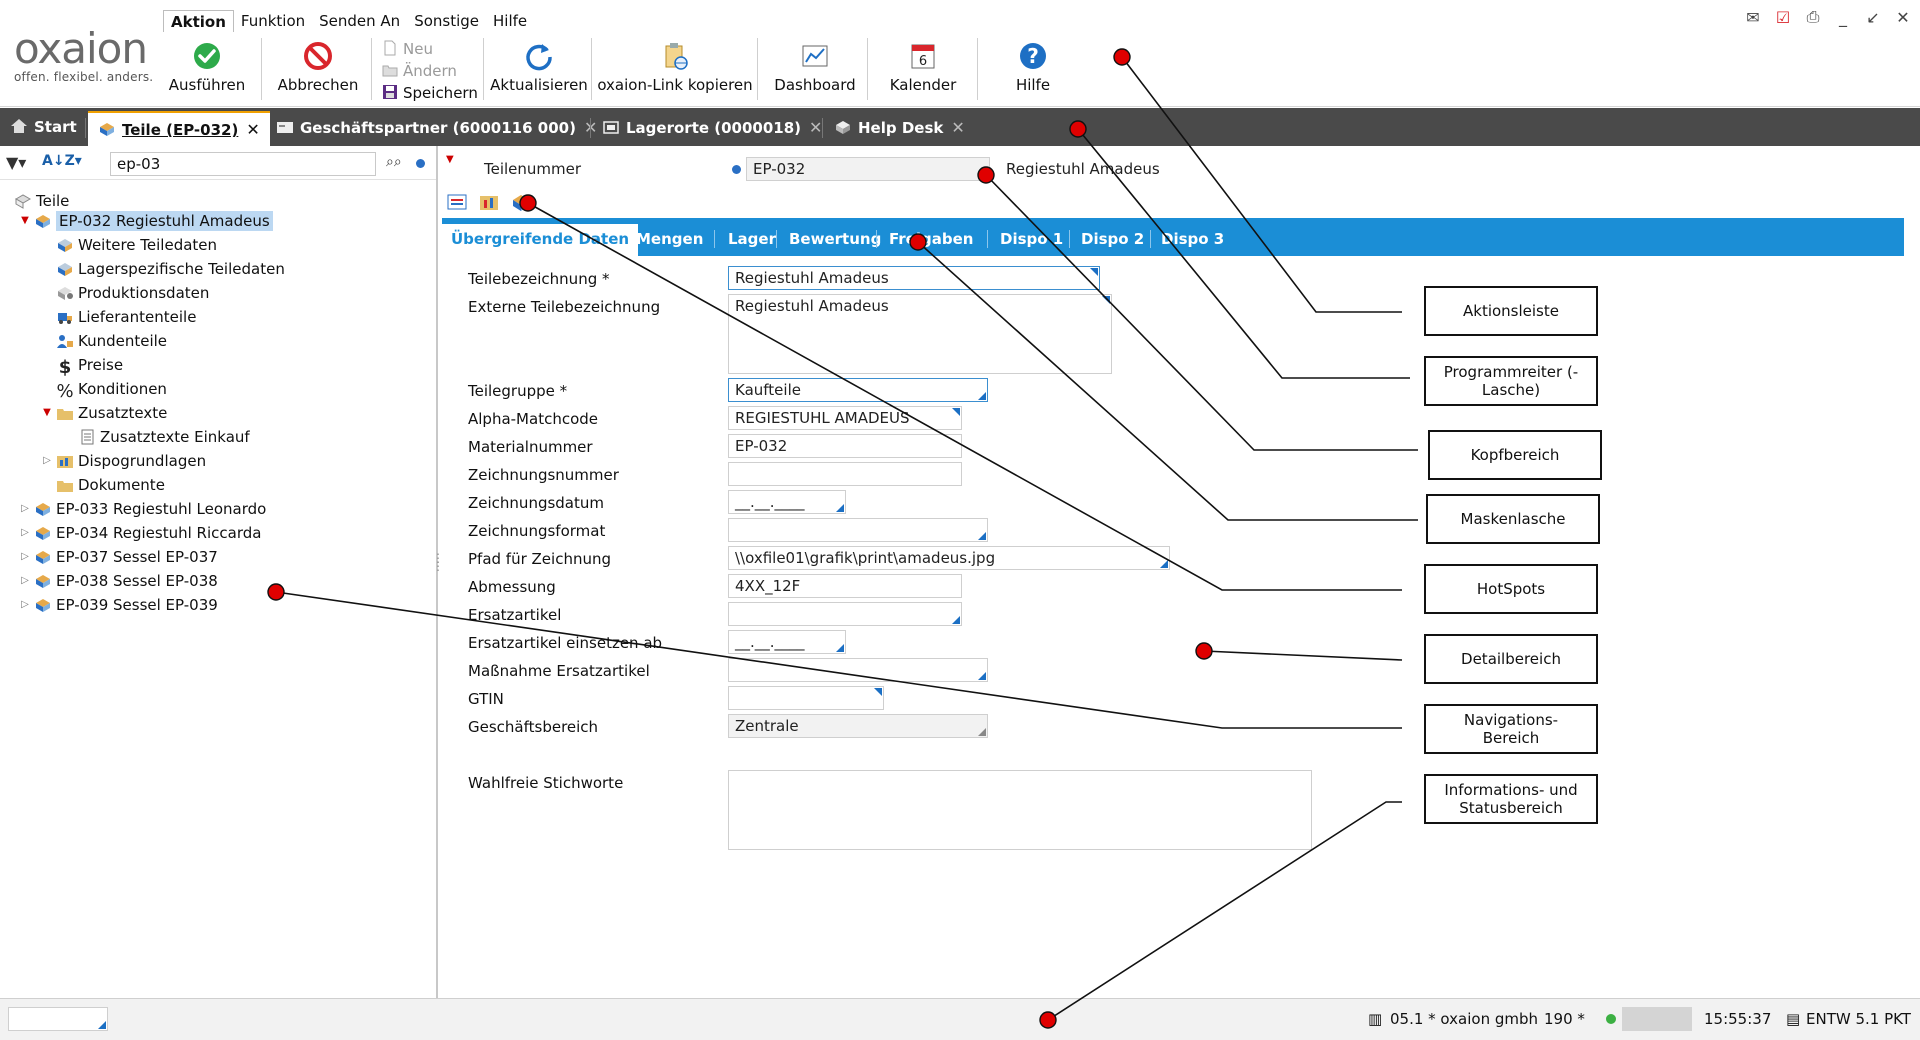 The height and width of the screenshot is (1040, 1920). What do you see at coordinates (858, 530) in the screenshot?
I see `drawing-format-field` at bounding box center [858, 530].